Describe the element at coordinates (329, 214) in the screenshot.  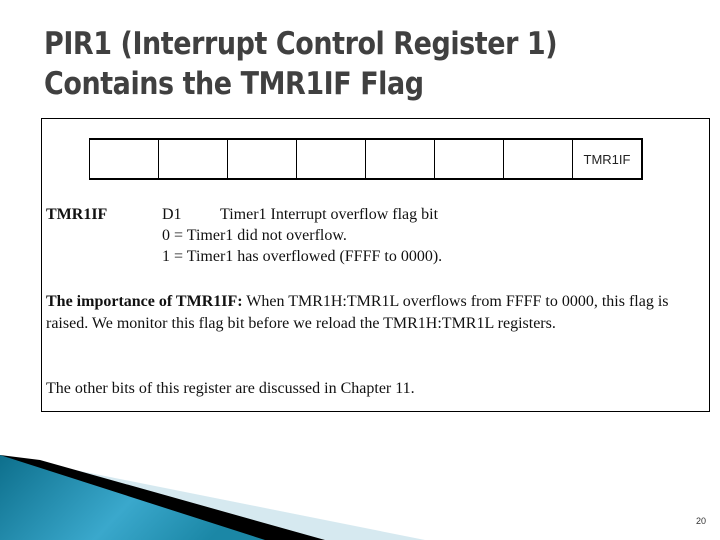
I see `bit-description: Timer1 Interrupt overflow flag bit` at that location.